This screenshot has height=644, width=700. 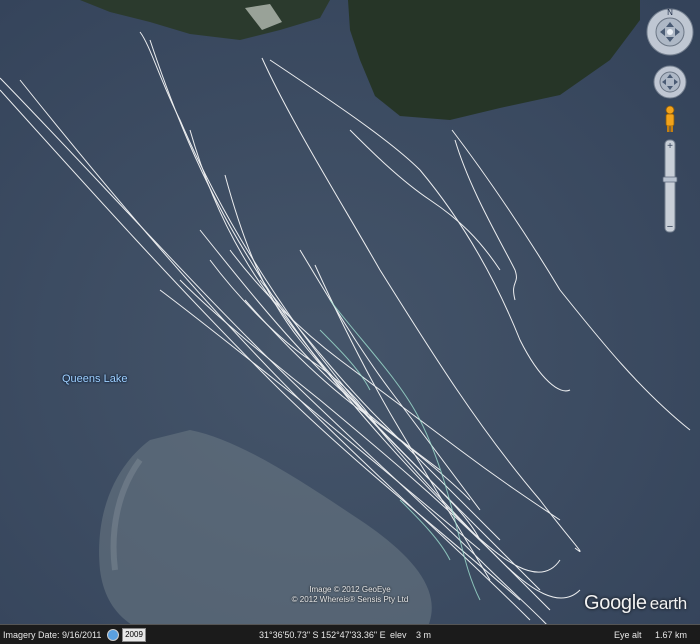 What do you see at coordinates (671, 635) in the screenshot?
I see `eye-altitude-value: 1.67 km` at bounding box center [671, 635].